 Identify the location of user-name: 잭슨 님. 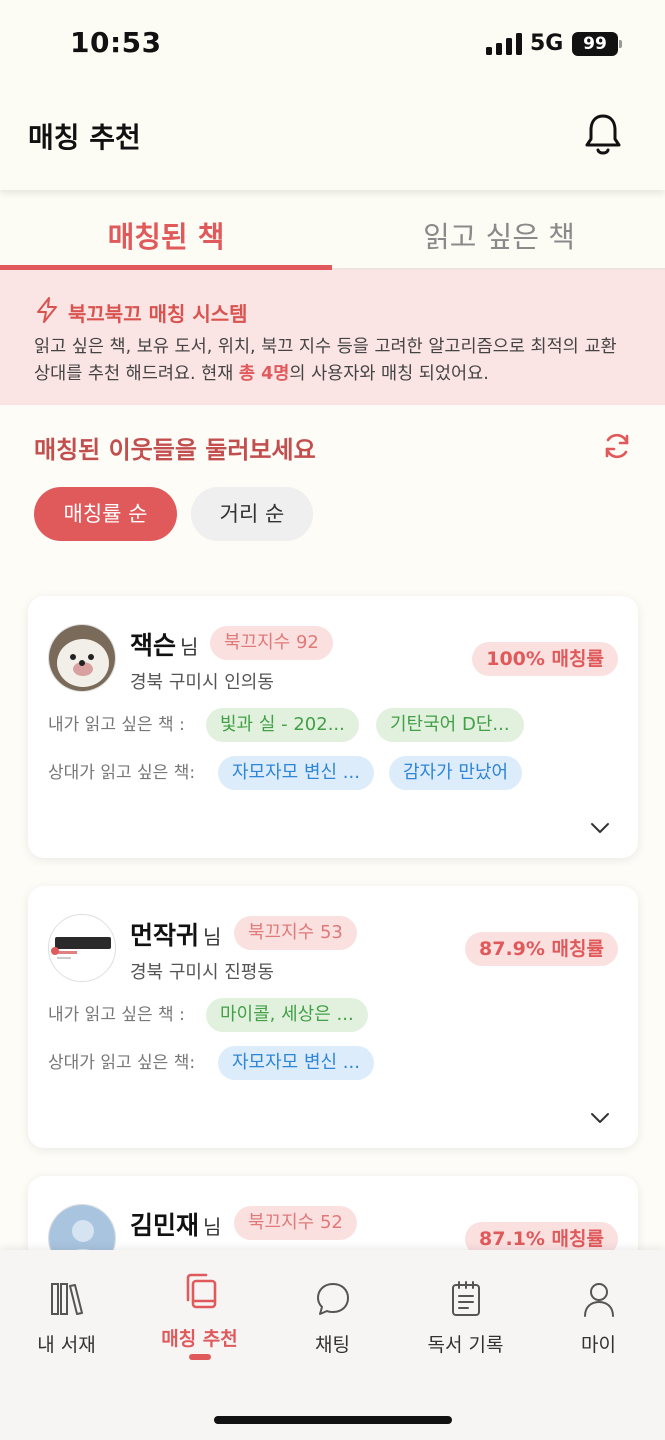
(164, 644).